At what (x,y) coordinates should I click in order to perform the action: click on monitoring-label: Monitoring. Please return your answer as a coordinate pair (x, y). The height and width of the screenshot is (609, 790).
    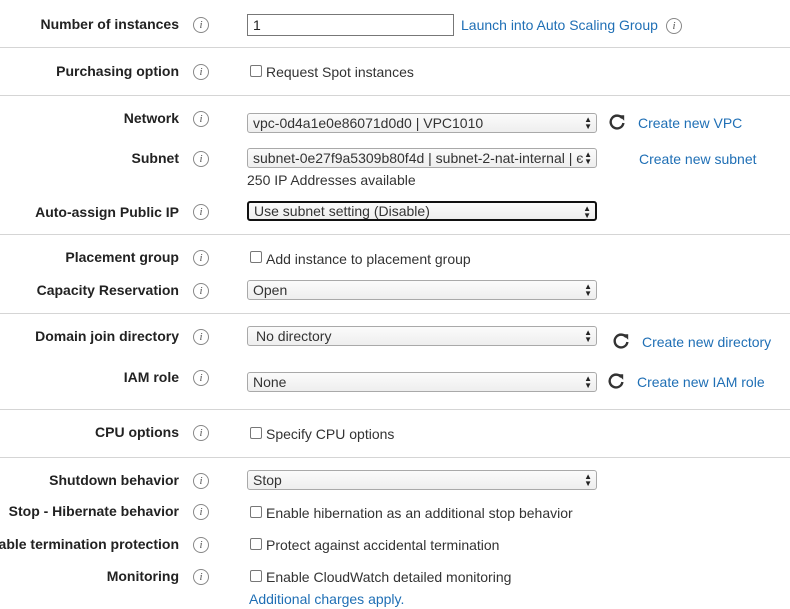
    Looking at the image, I should click on (142, 576).